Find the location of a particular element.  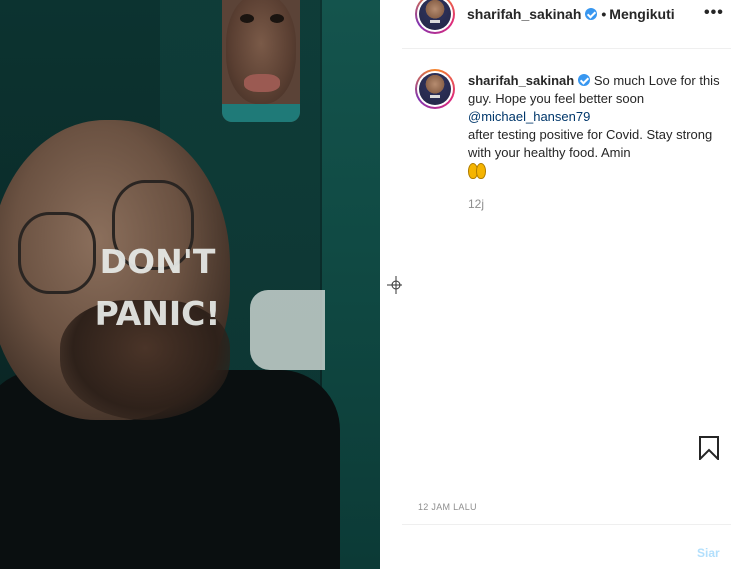

caption-mention-link: @michael_hansen79 is located at coordinates (529, 116).